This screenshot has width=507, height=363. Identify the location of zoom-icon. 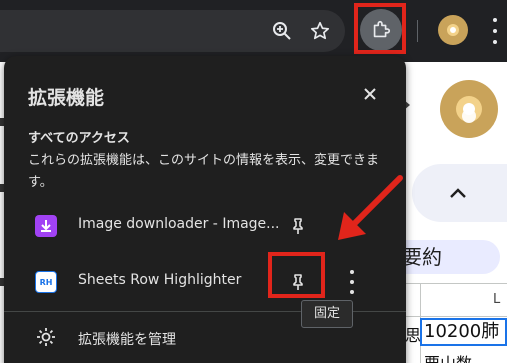
(282, 31).